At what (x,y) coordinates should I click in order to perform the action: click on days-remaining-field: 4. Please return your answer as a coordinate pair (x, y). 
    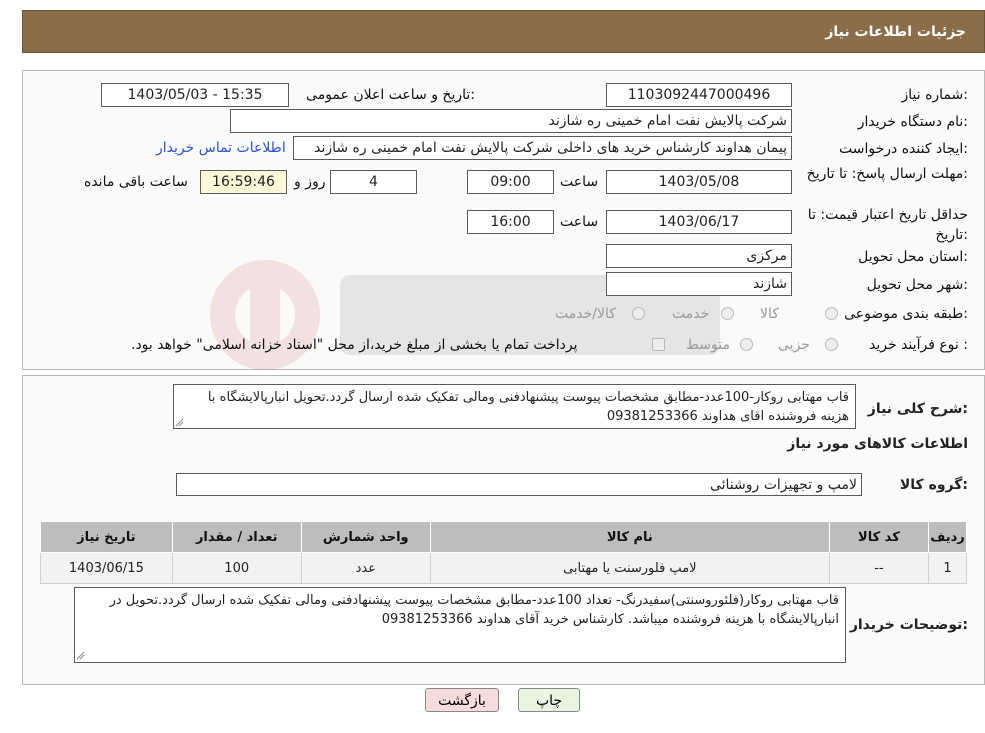
    Looking at the image, I should click on (373, 182).